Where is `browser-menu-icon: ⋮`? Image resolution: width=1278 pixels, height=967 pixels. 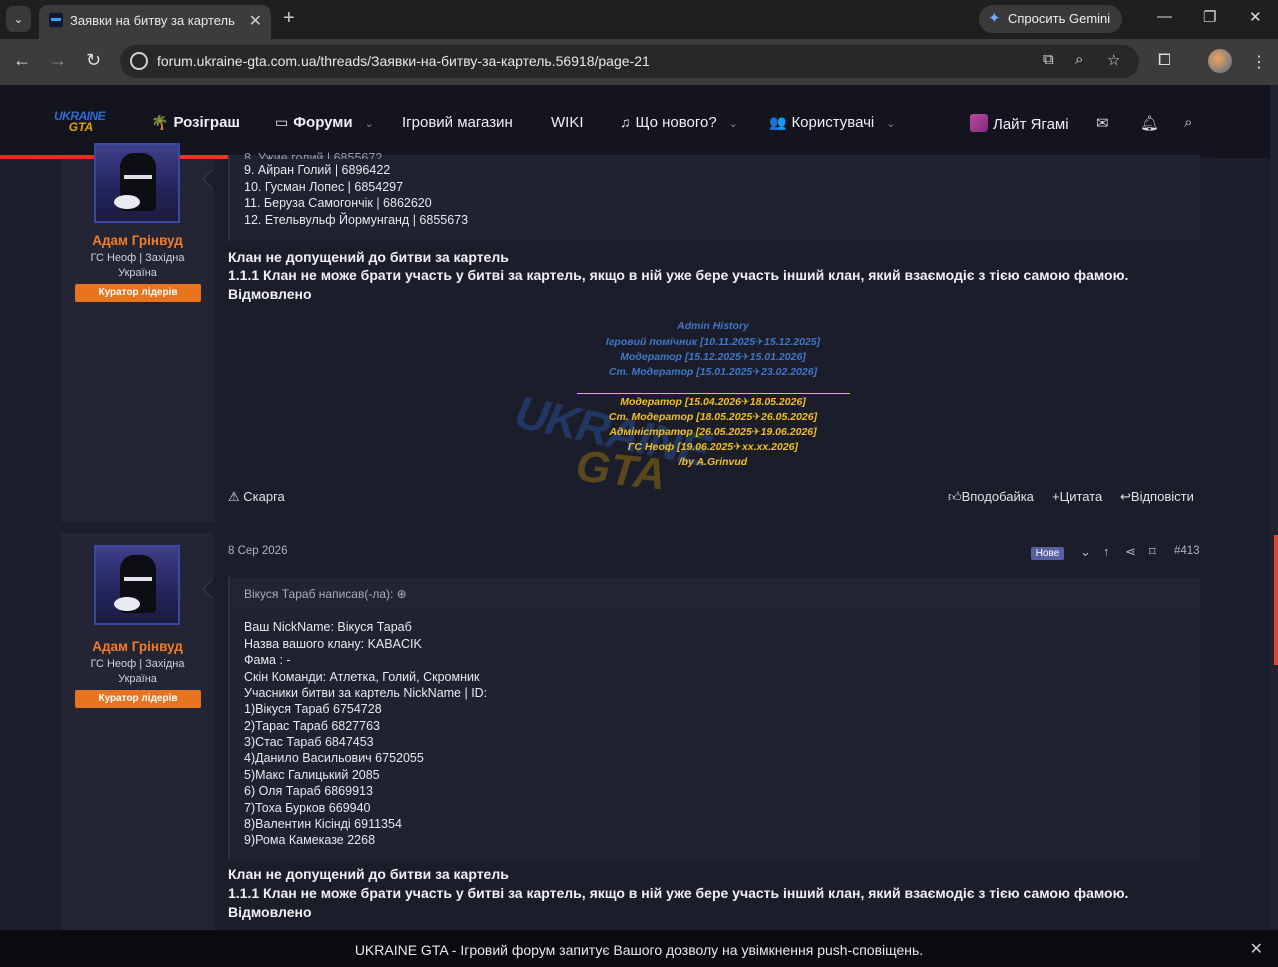
browser-menu-icon: ⋮ is located at coordinates (1259, 62).